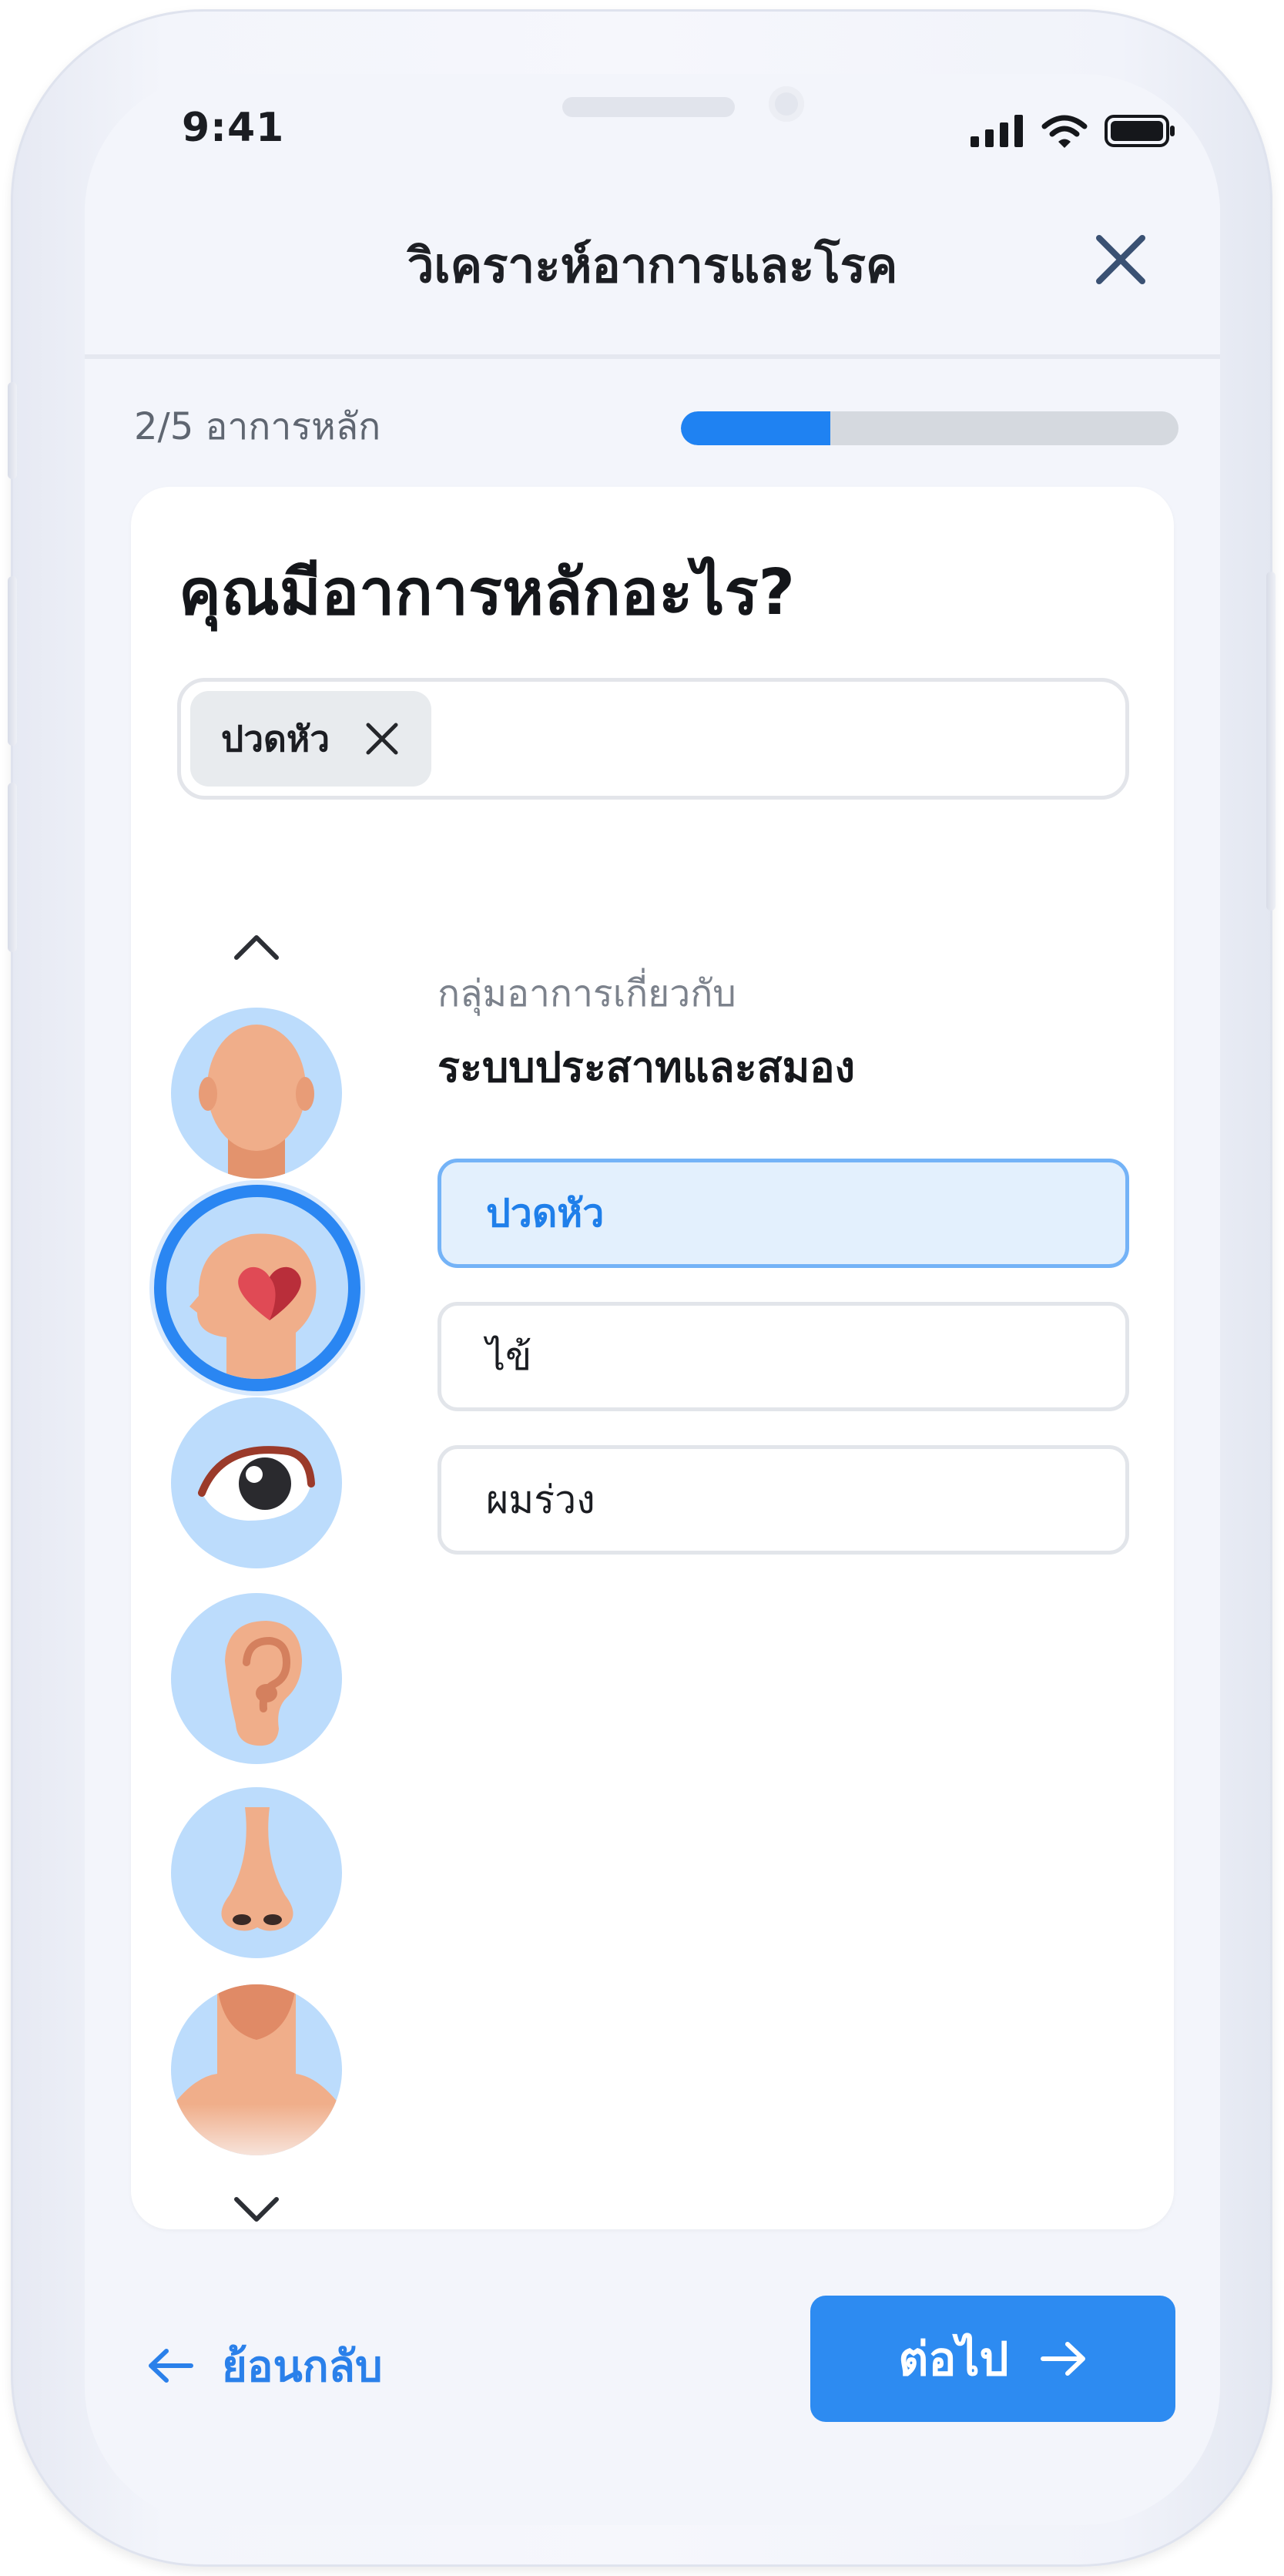 The image size is (1284, 2576). Describe the element at coordinates (233, 128) in the screenshot. I see `status-time: 9:41` at that location.